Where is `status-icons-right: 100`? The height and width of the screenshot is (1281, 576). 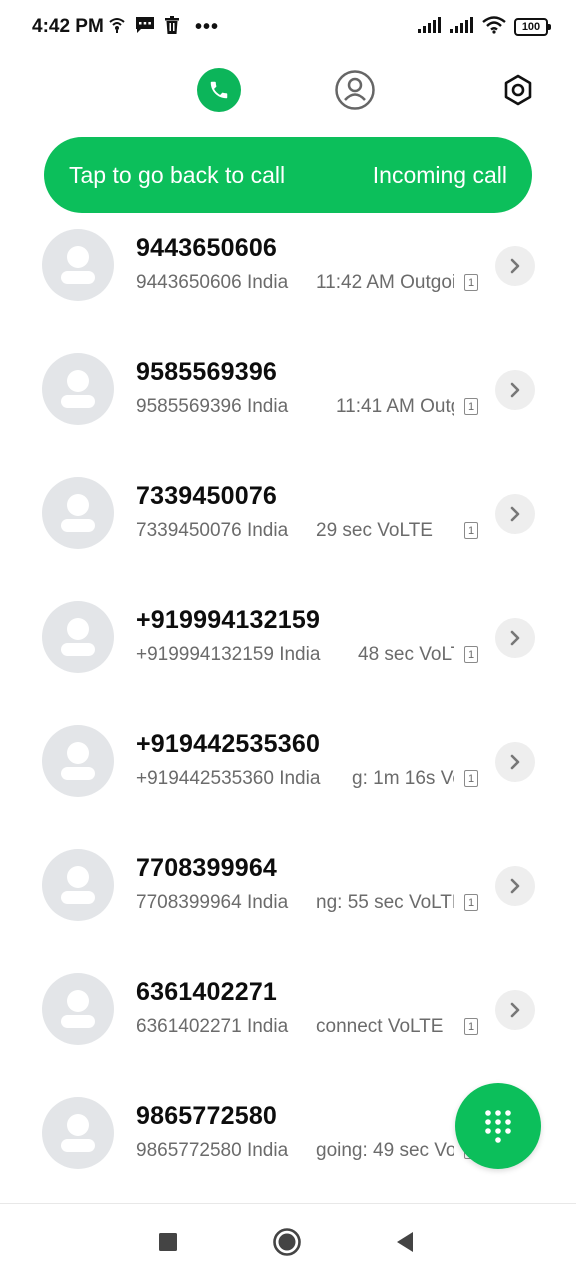 status-icons-right: 100 is located at coordinates (484, 27).